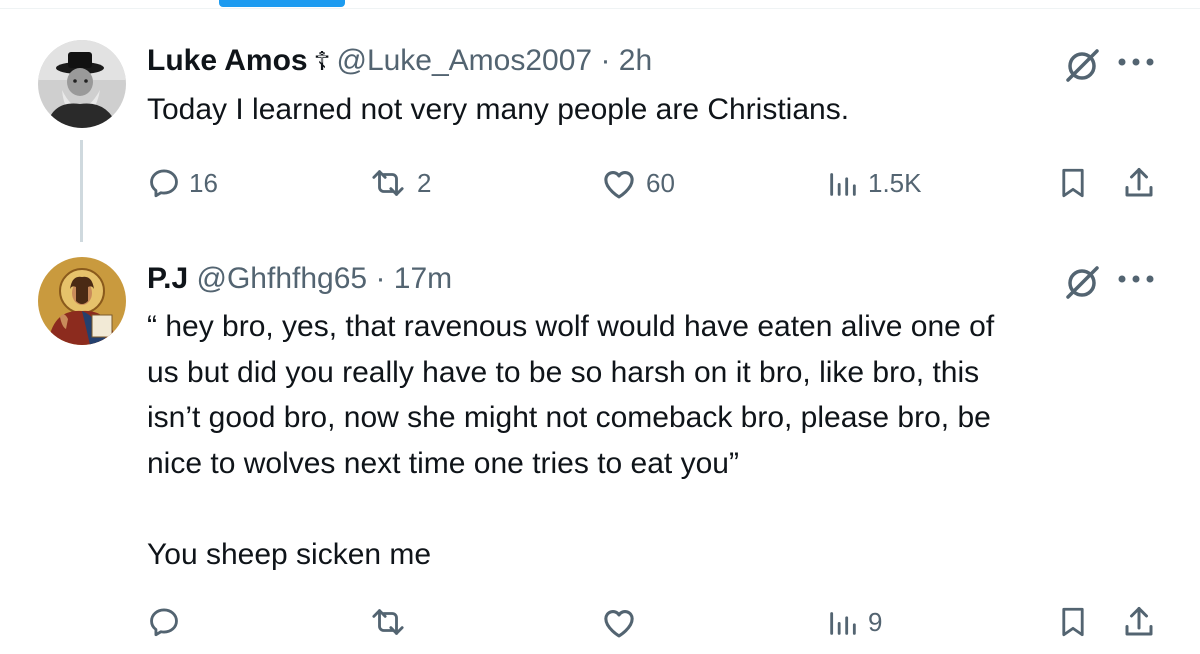  Describe the element at coordinates (570, 509) in the screenshot. I see `paragraph-break` at that location.